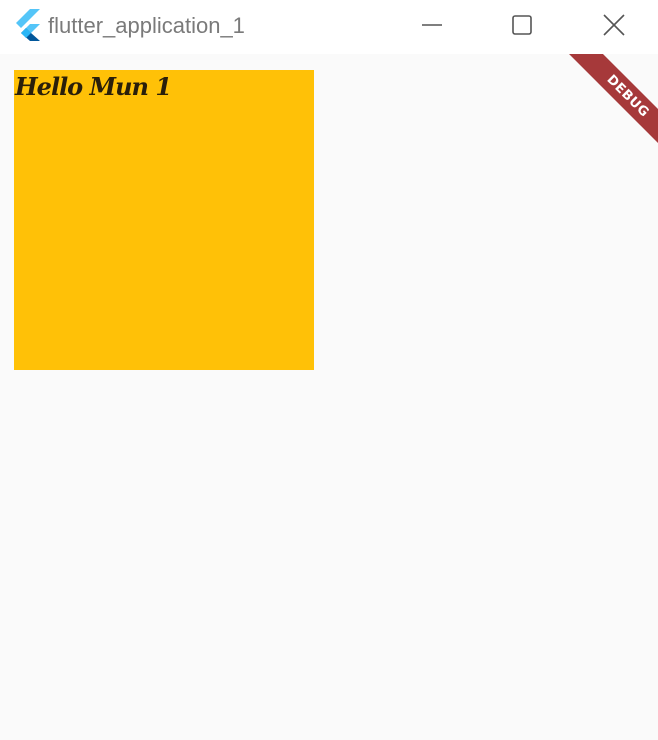  I want to click on minimize-button, so click(432, 27).